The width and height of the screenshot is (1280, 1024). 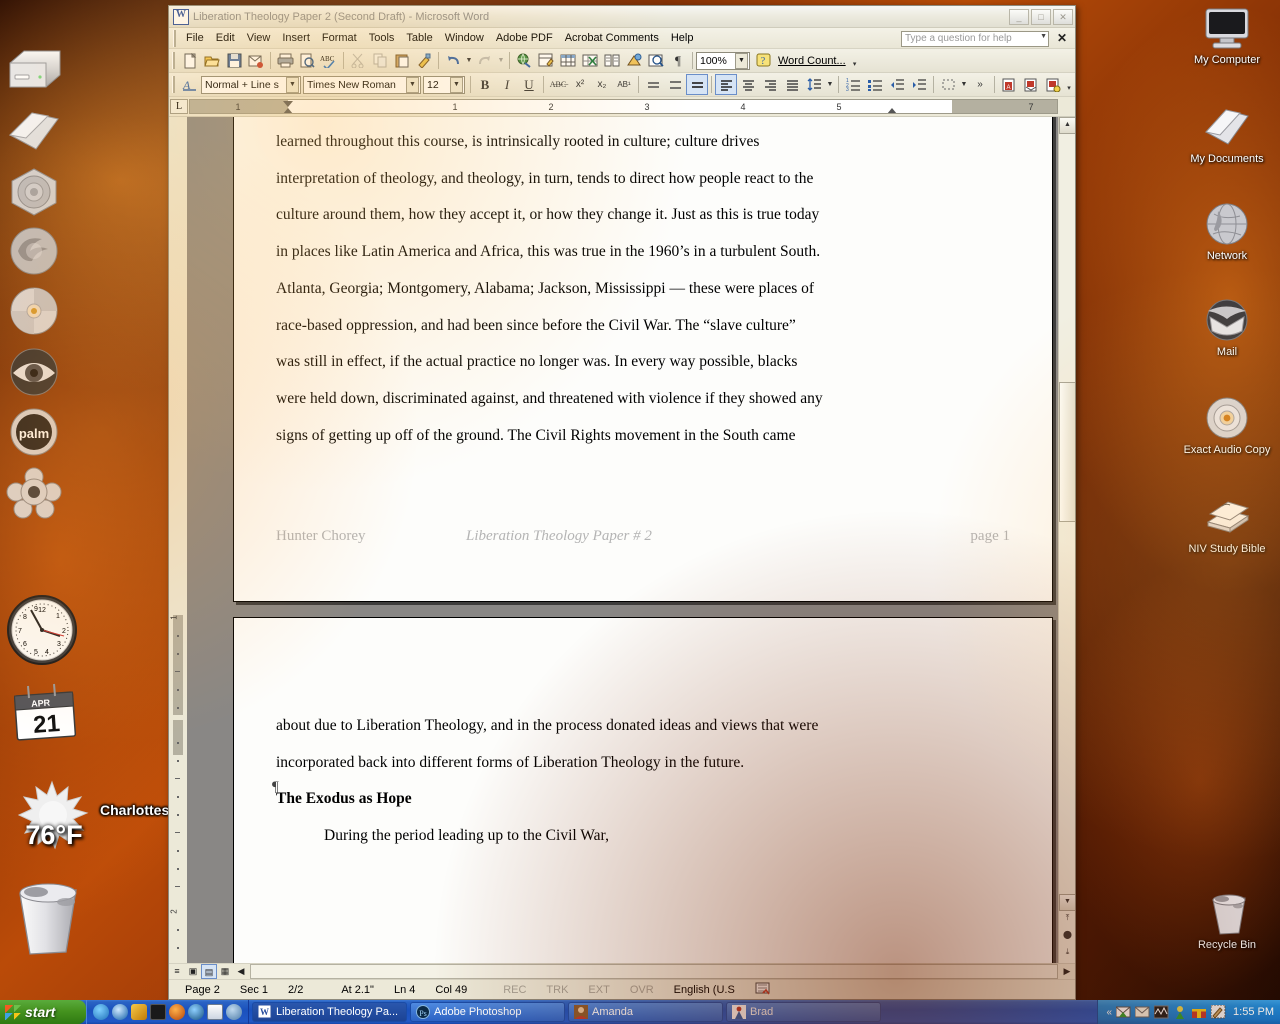 What do you see at coordinates (763, 989) in the screenshot?
I see `spelling-status-icon` at bounding box center [763, 989].